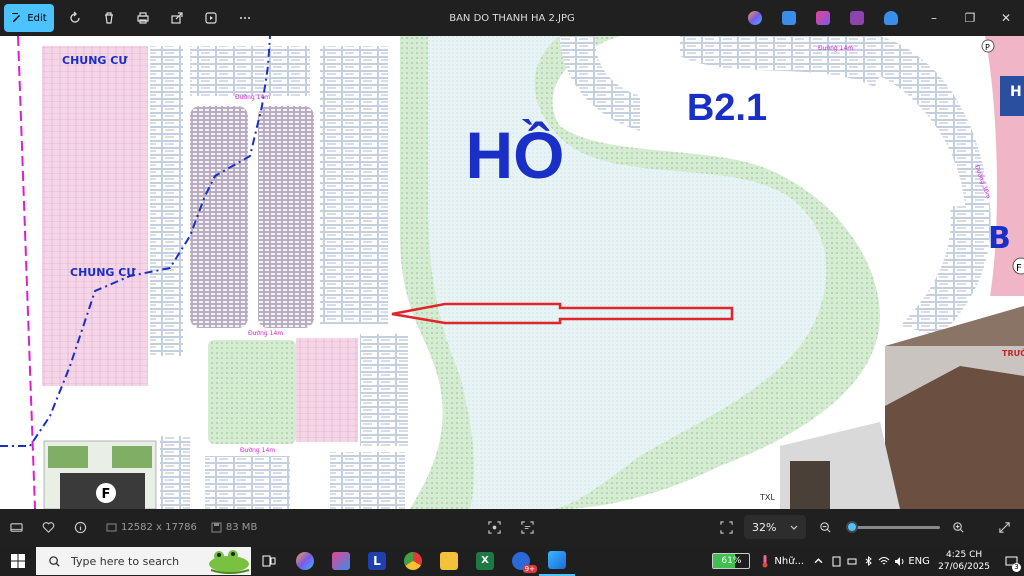 The height and width of the screenshot is (576, 1024). I want to click on info-icon, so click(80, 527).